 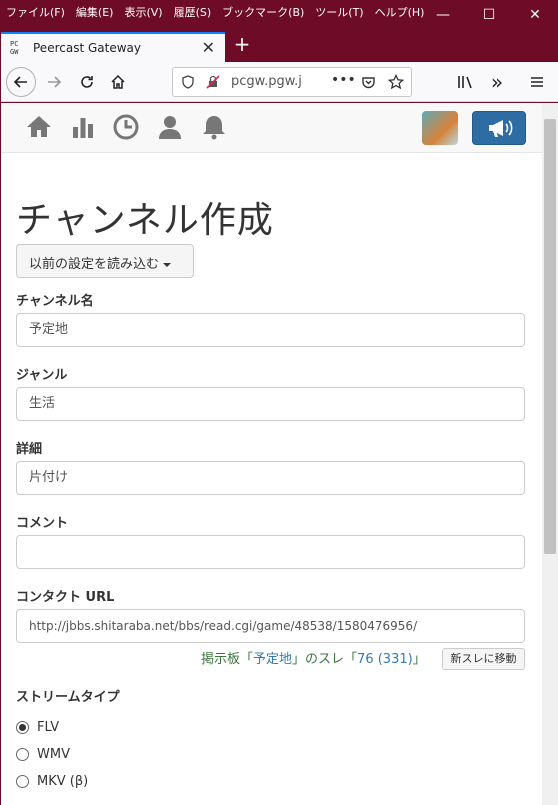 I want to click on stream-type-option-mkv: MKV (β), so click(x=52, y=781).